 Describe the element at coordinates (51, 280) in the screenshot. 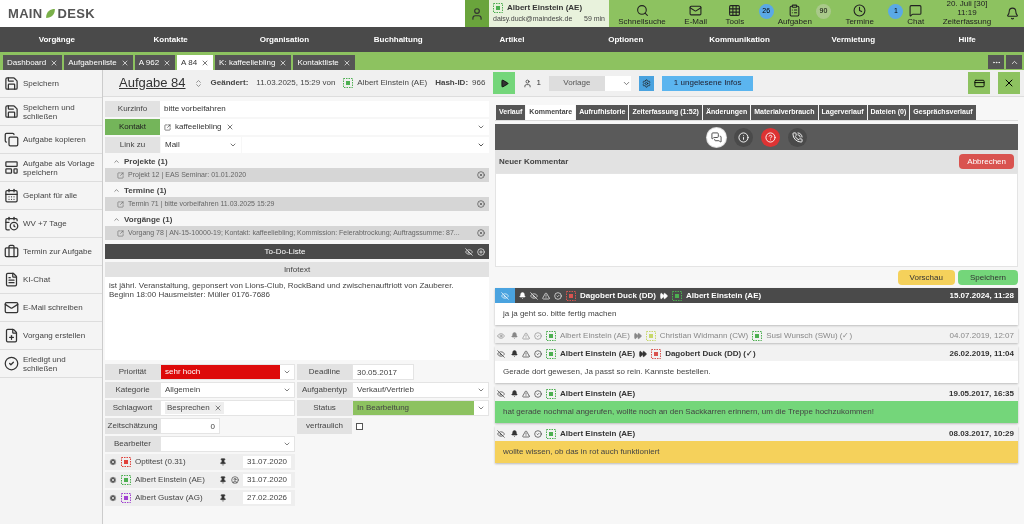

I see `sidebar-action: KI-Chat` at that location.